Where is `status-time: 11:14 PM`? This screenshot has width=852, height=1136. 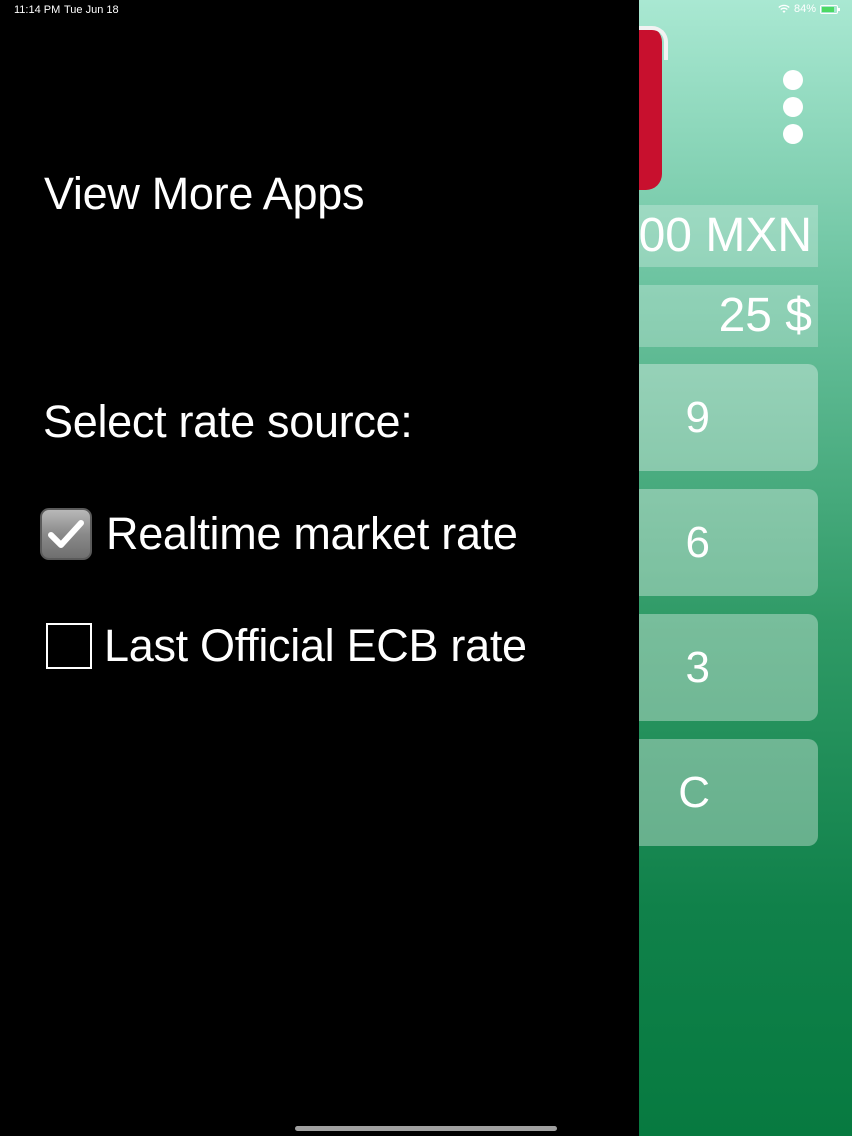 status-time: 11:14 PM is located at coordinates (37, 10).